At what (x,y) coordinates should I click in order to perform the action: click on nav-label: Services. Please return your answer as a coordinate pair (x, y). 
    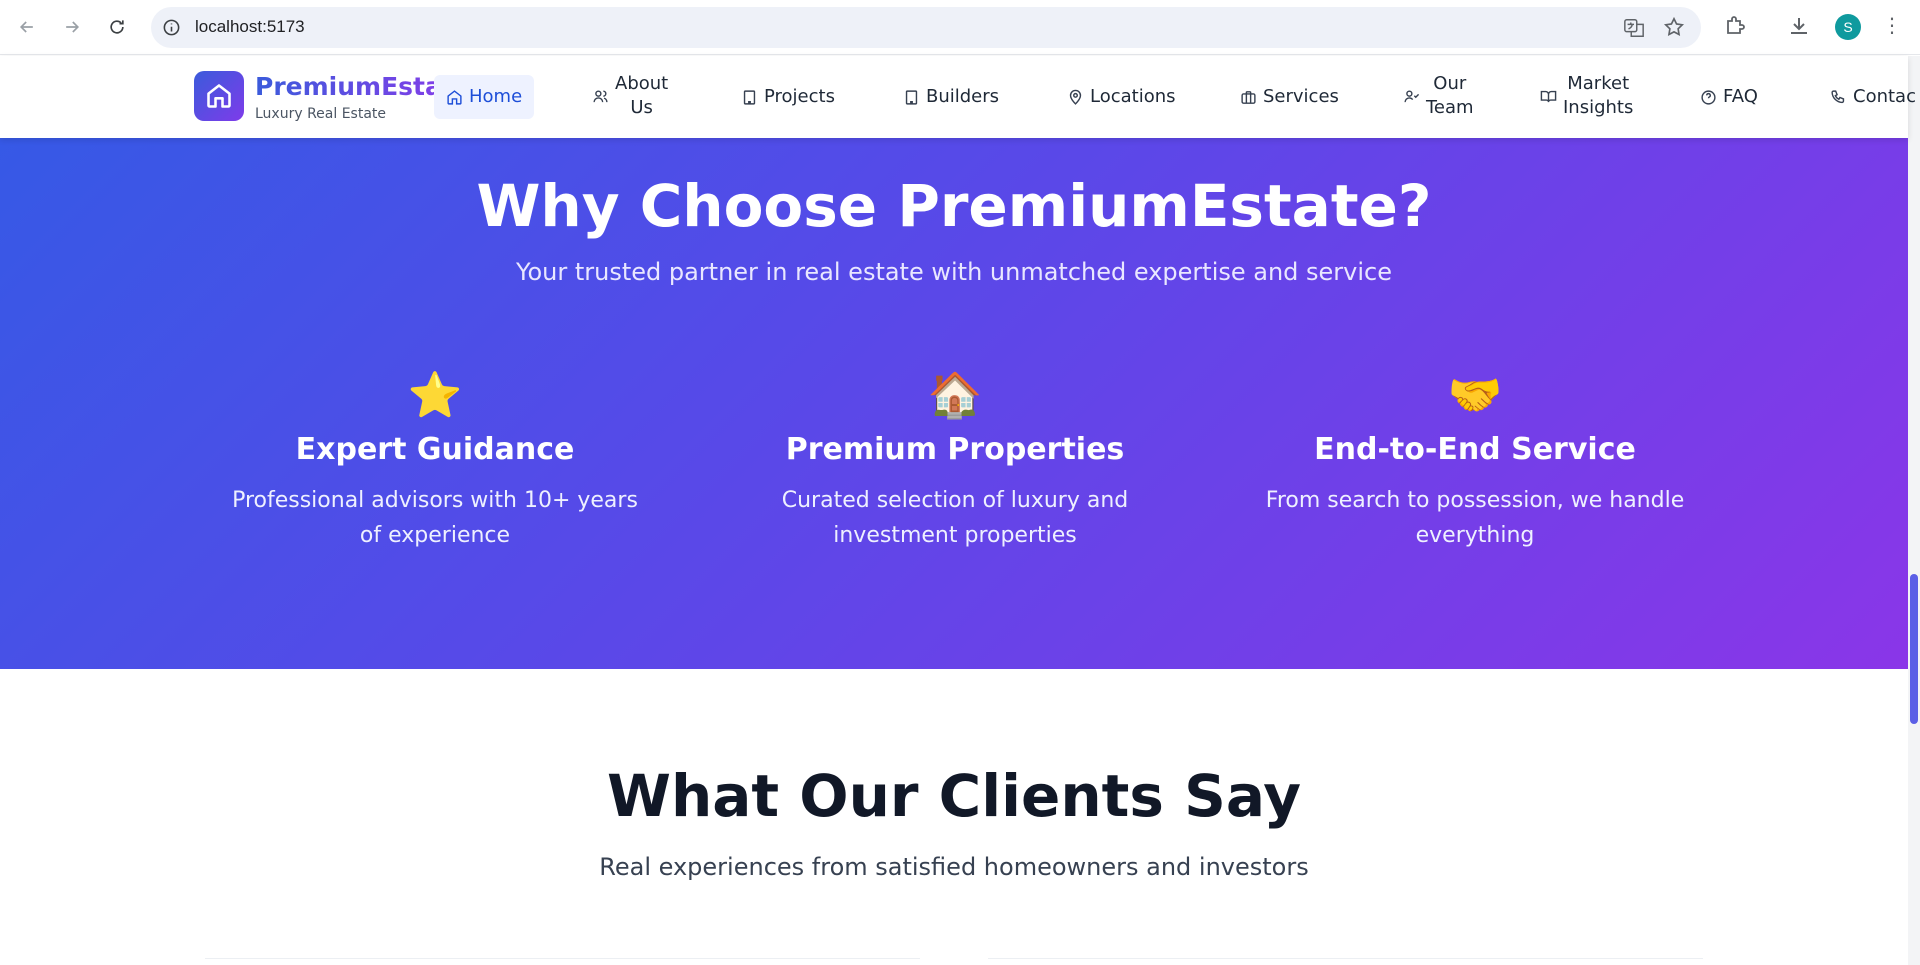
    Looking at the image, I should click on (1301, 96).